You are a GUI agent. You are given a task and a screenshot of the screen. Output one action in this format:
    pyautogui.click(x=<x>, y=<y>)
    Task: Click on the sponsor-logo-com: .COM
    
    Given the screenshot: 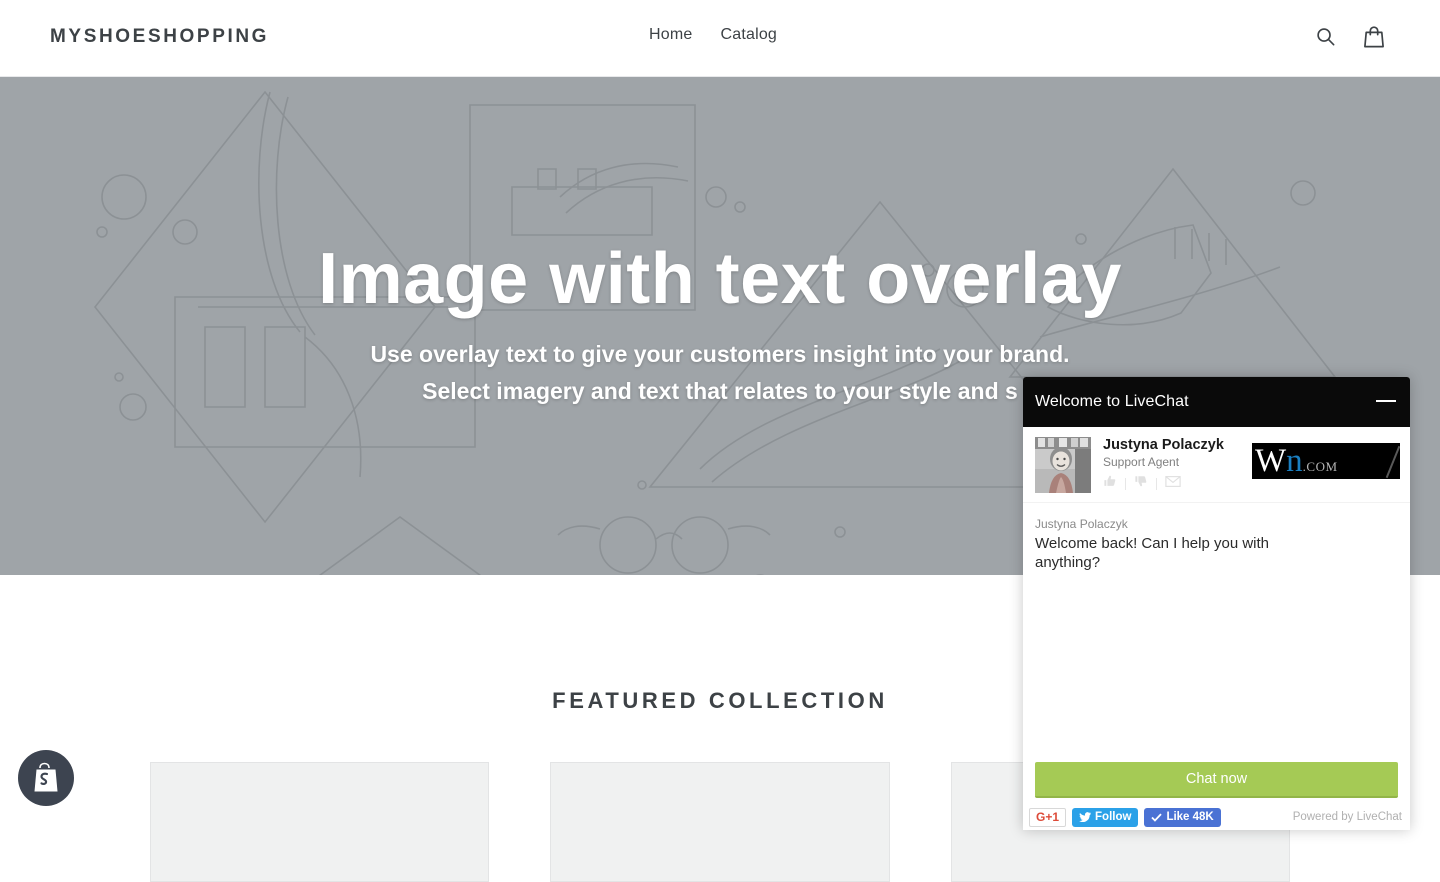 What is the action you would take?
    pyautogui.click(x=1320, y=466)
    